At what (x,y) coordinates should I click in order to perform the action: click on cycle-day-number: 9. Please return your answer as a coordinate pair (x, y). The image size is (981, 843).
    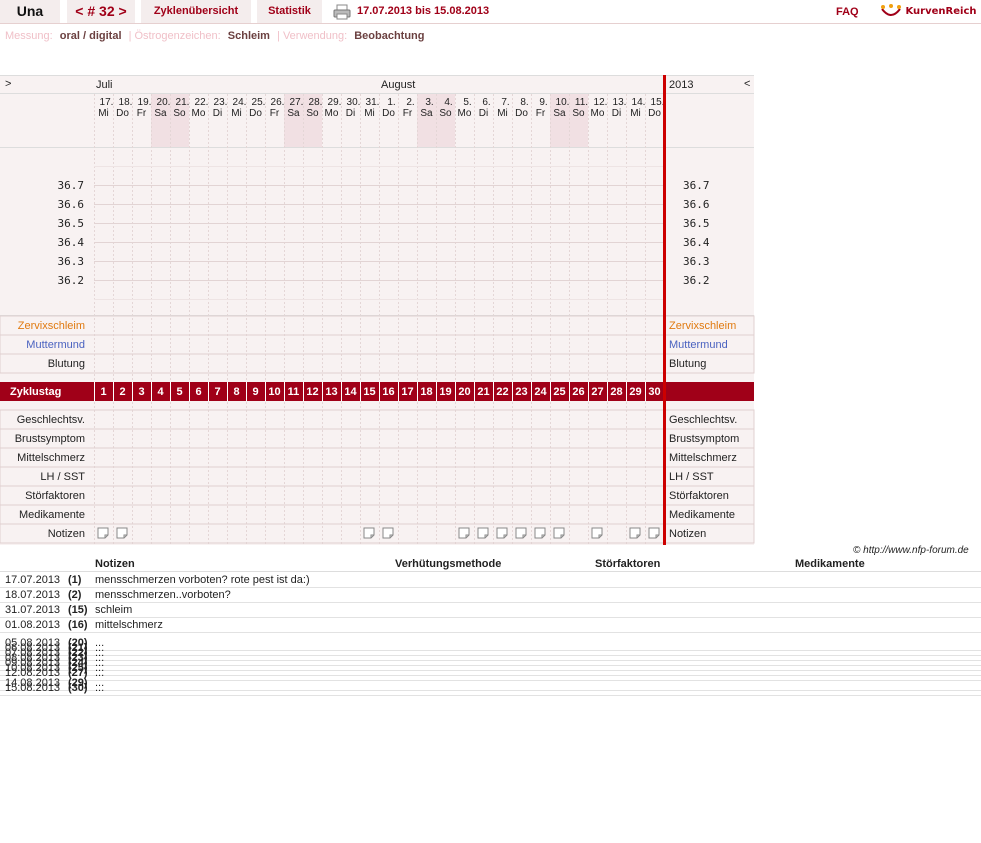
    Looking at the image, I should click on (255, 392).